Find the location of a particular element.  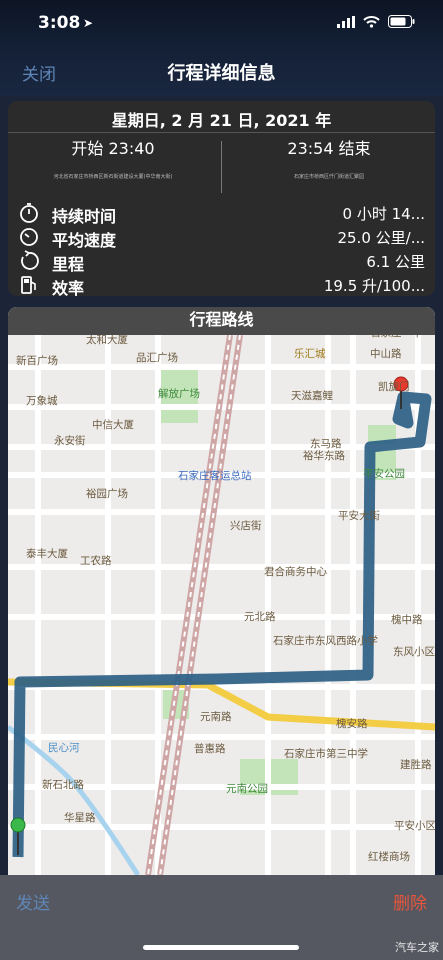

map-label: 华星路 is located at coordinates (80, 817).